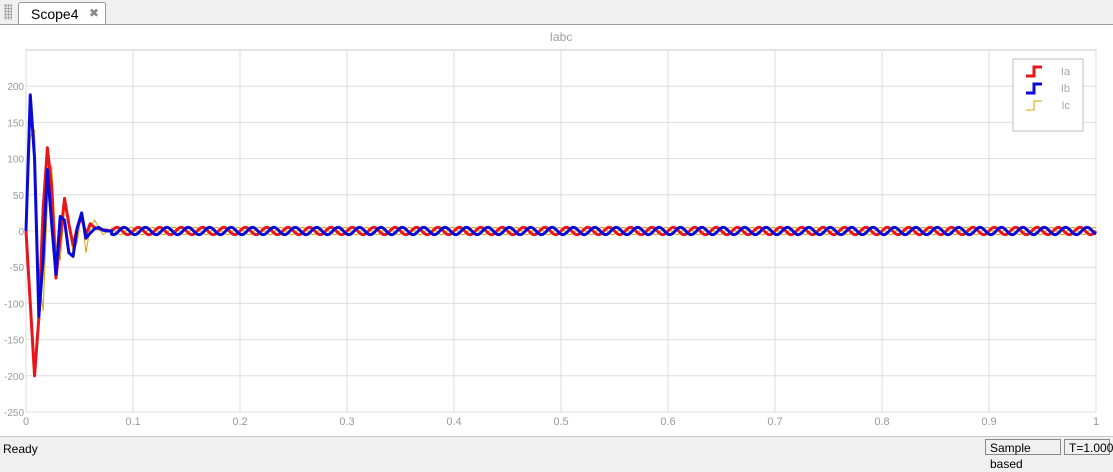 The width and height of the screenshot is (1113, 472). I want to click on x-tick-label: 0.7, so click(774, 422).